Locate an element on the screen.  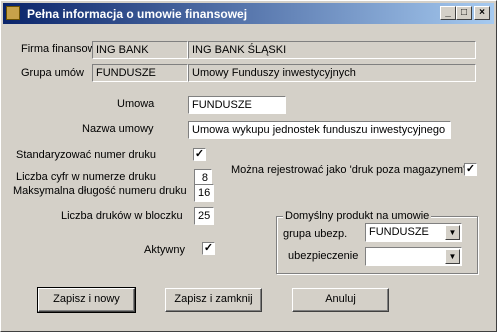
max-dlugosc-input: 16 is located at coordinates (204, 193).